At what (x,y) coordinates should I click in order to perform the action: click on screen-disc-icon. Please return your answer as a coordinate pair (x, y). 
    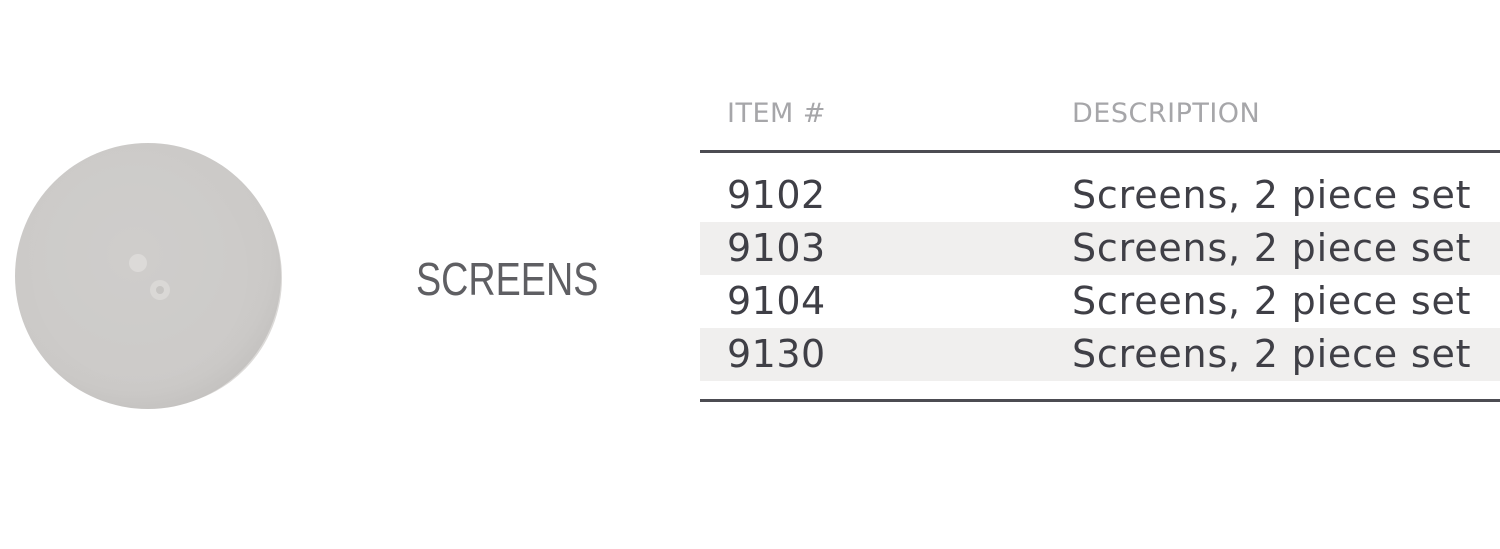
    Looking at the image, I should click on (148, 276).